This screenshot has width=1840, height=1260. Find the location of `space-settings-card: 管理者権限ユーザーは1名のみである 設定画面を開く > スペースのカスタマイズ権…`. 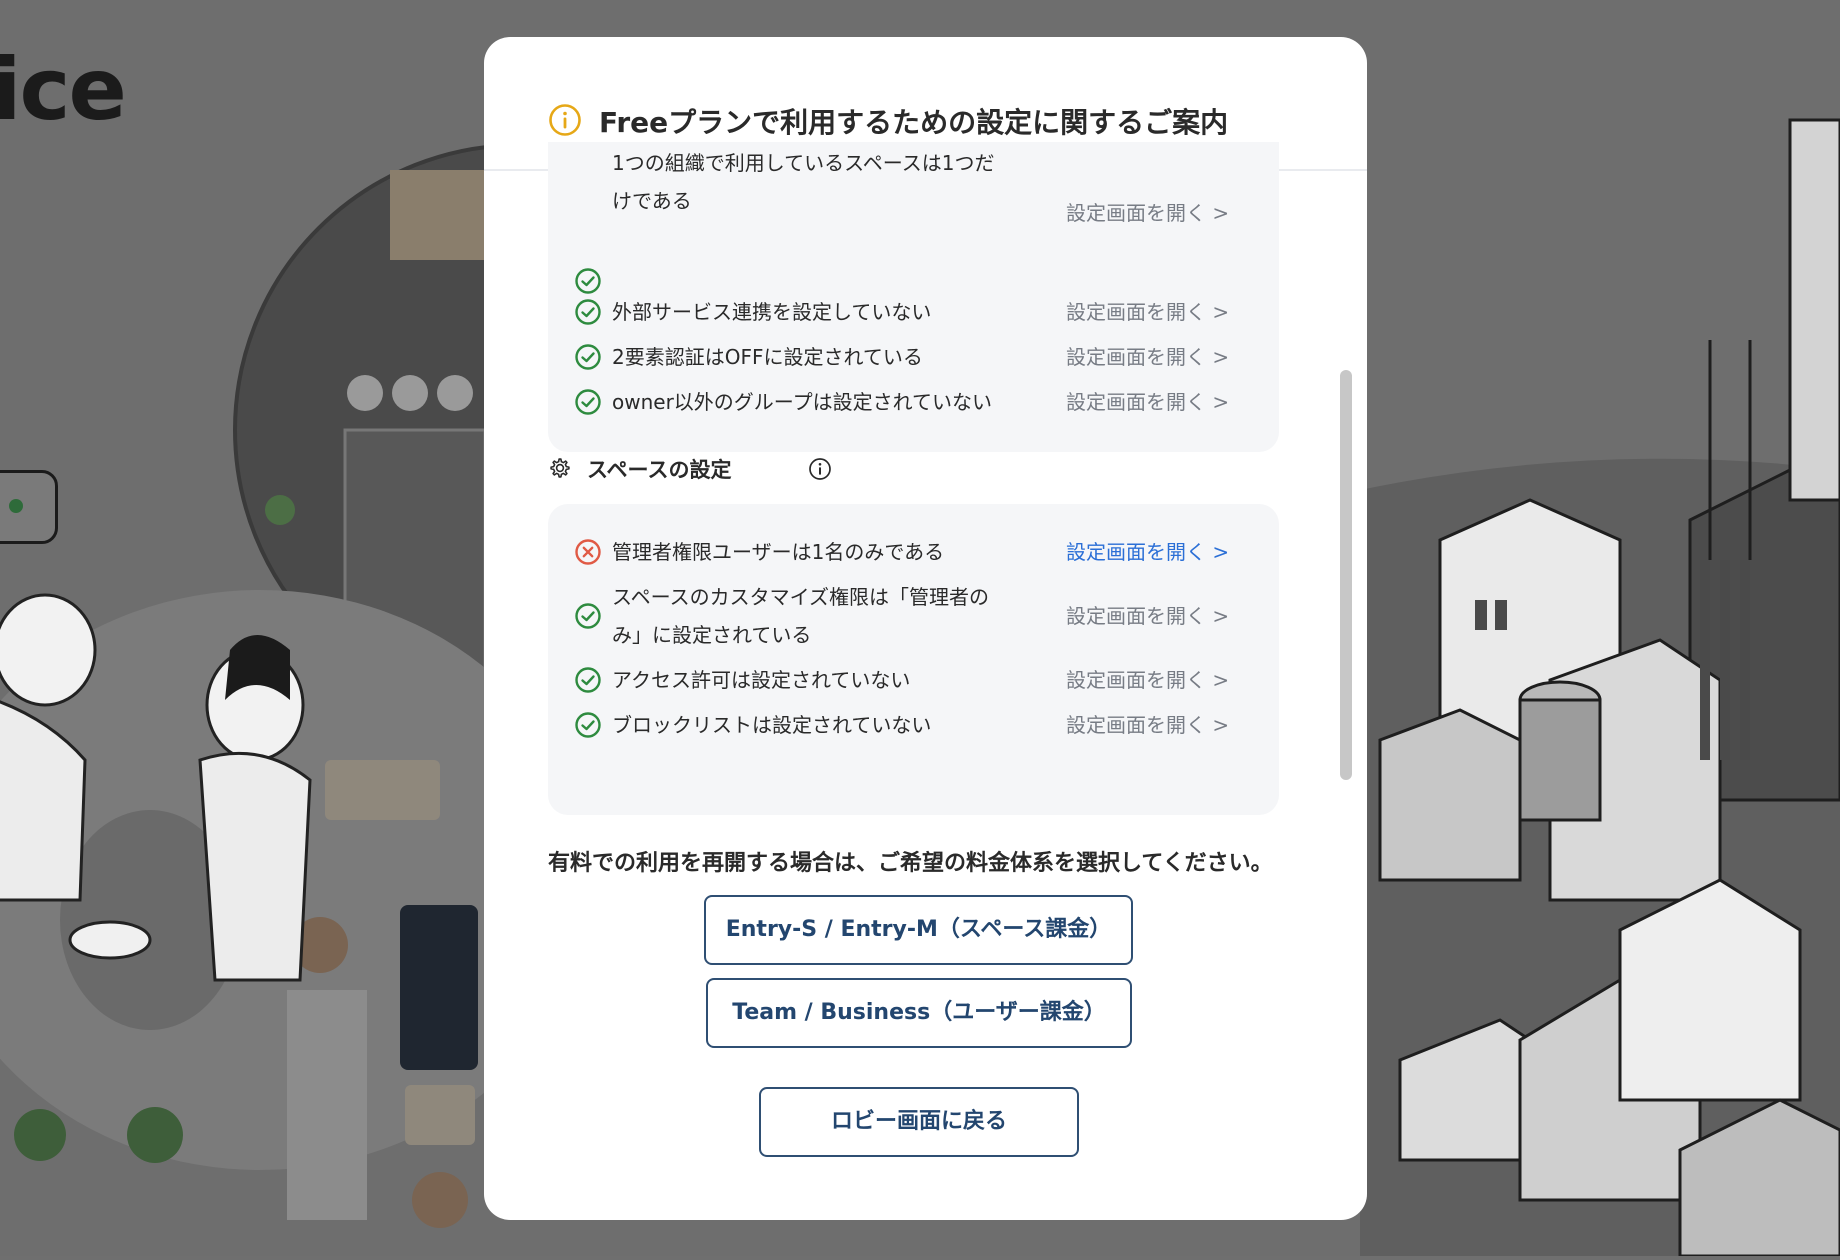

space-settings-card: 管理者権限ユーザーは1名のみである 設定画面を開く > スペースのカスタマイズ権… is located at coordinates (913, 659).